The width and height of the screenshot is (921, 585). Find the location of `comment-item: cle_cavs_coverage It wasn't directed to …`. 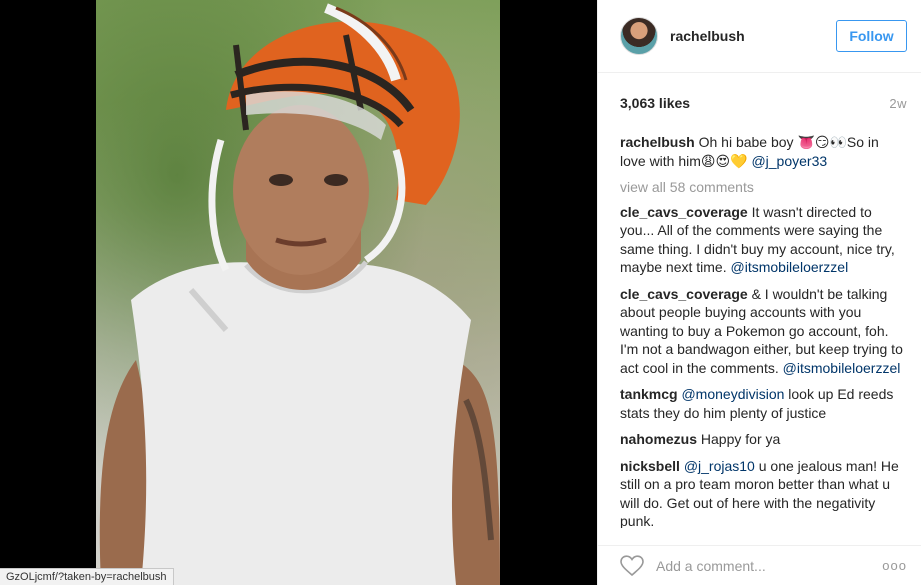

comment-item: cle_cavs_coverage It wasn't directed to … is located at coordinates (763, 240).